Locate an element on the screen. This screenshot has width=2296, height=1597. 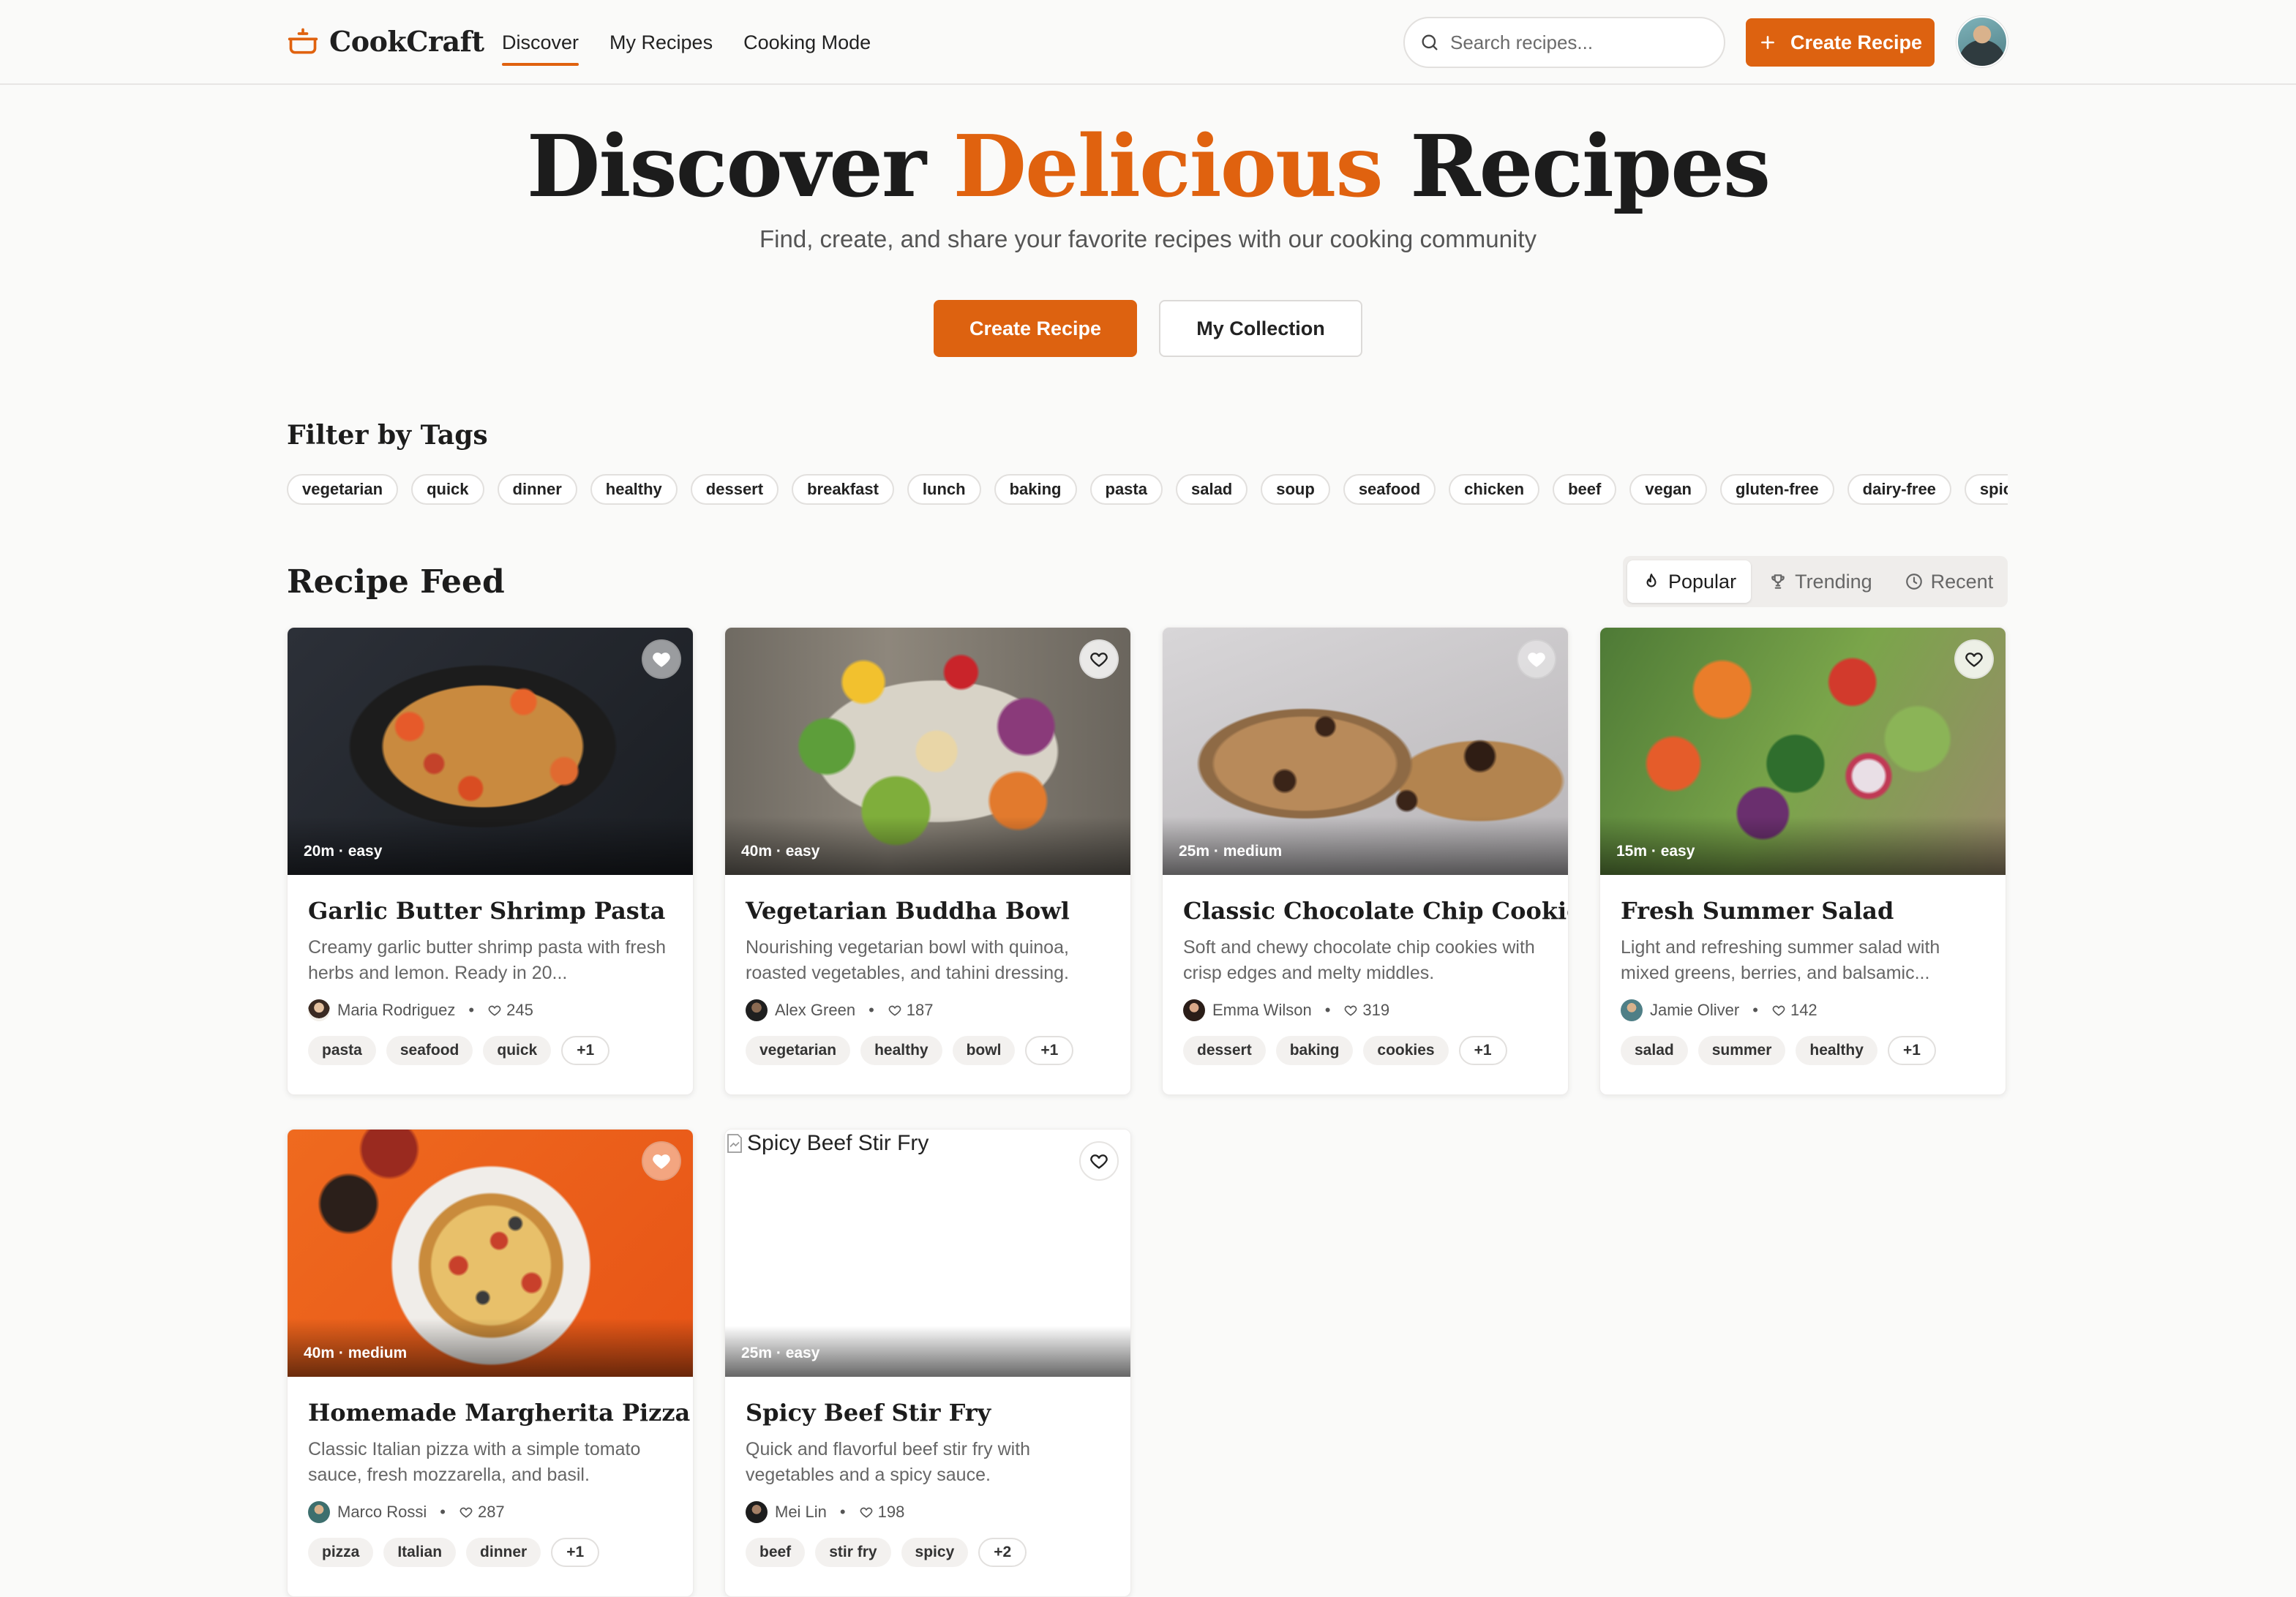
recipe-author-row: Emma Wilson • 319 is located at coordinates (1365, 1010).